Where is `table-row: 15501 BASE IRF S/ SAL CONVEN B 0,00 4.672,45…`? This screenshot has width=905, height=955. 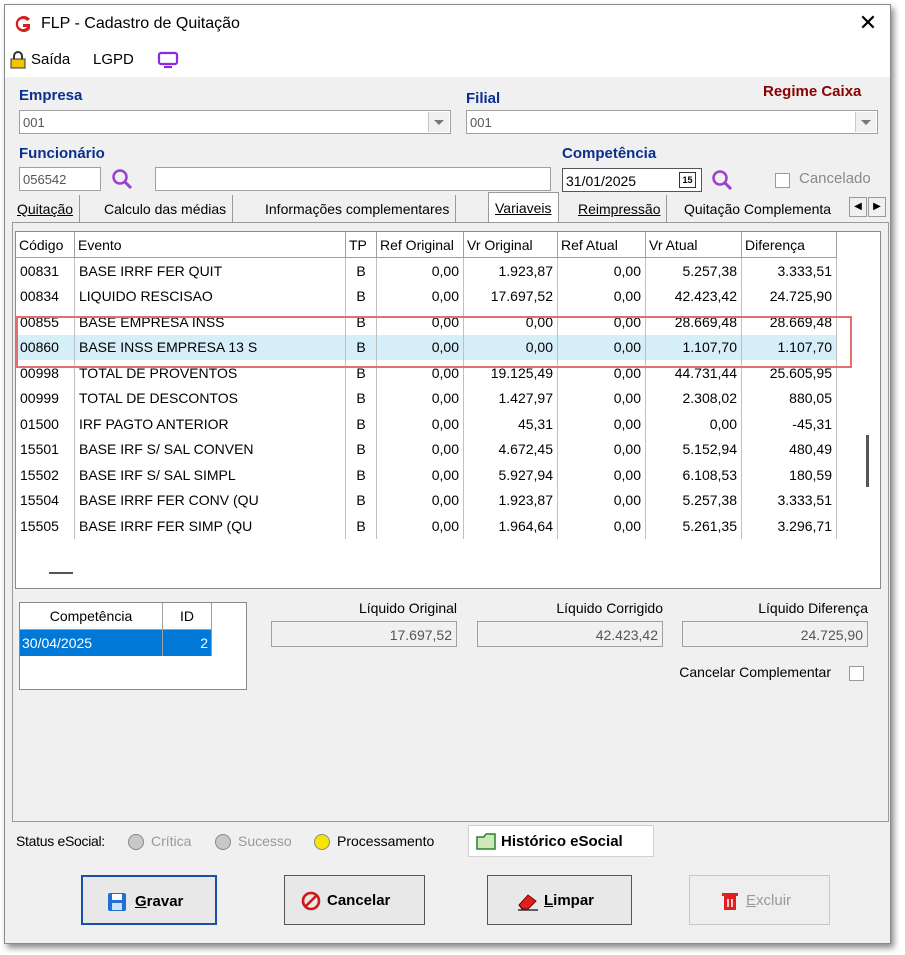 table-row: 15501 BASE IRF S/ SAL CONVEN B 0,00 4.672,45… is located at coordinates (426, 449).